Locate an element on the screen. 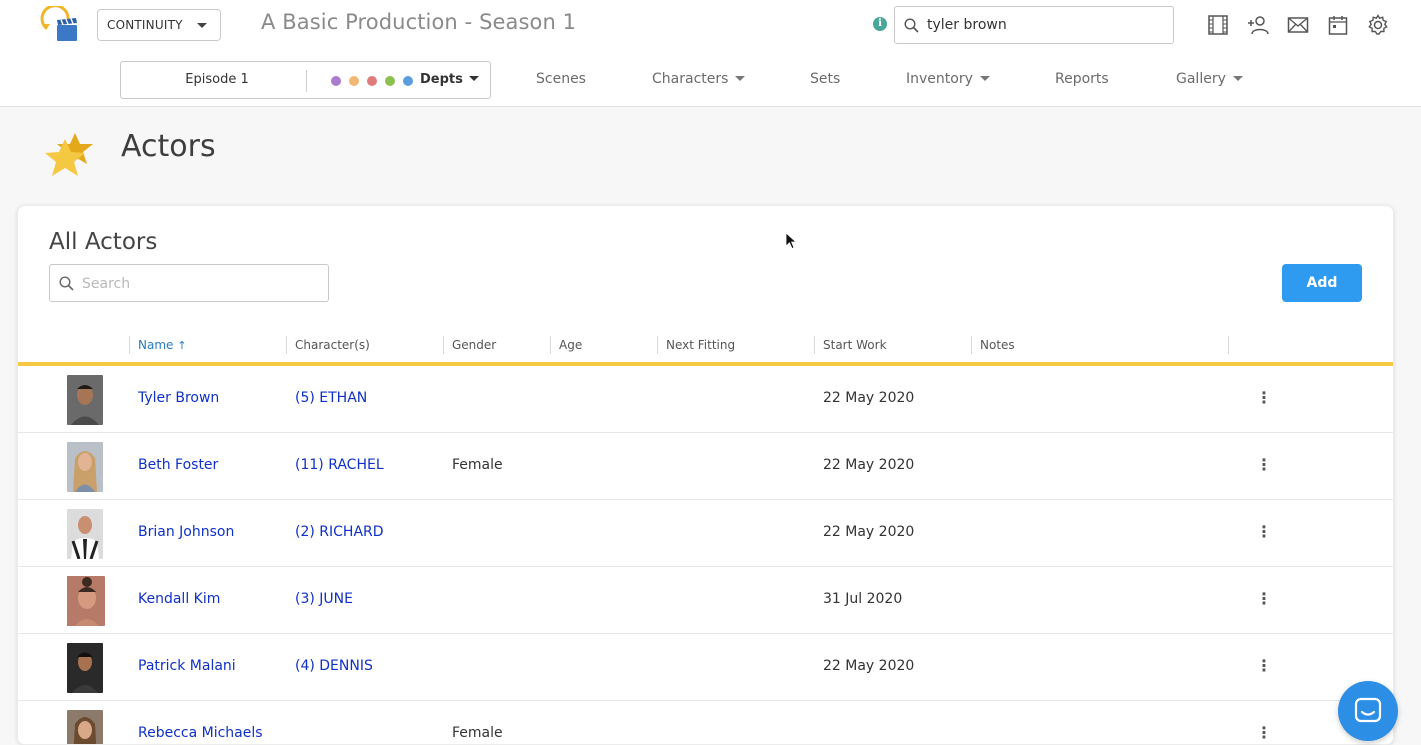  depts-label: Depts is located at coordinates (441, 79).